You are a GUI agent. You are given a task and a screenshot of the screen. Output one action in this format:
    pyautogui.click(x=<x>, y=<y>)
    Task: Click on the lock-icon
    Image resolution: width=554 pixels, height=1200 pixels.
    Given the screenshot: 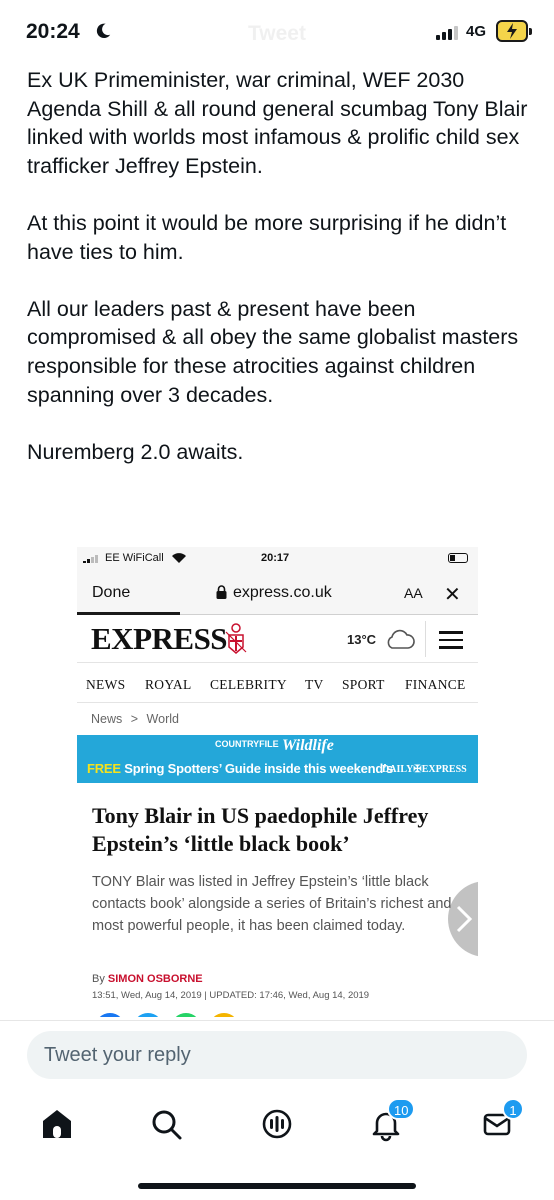 What is the action you would take?
    pyautogui.click(x=221, y=592)
    